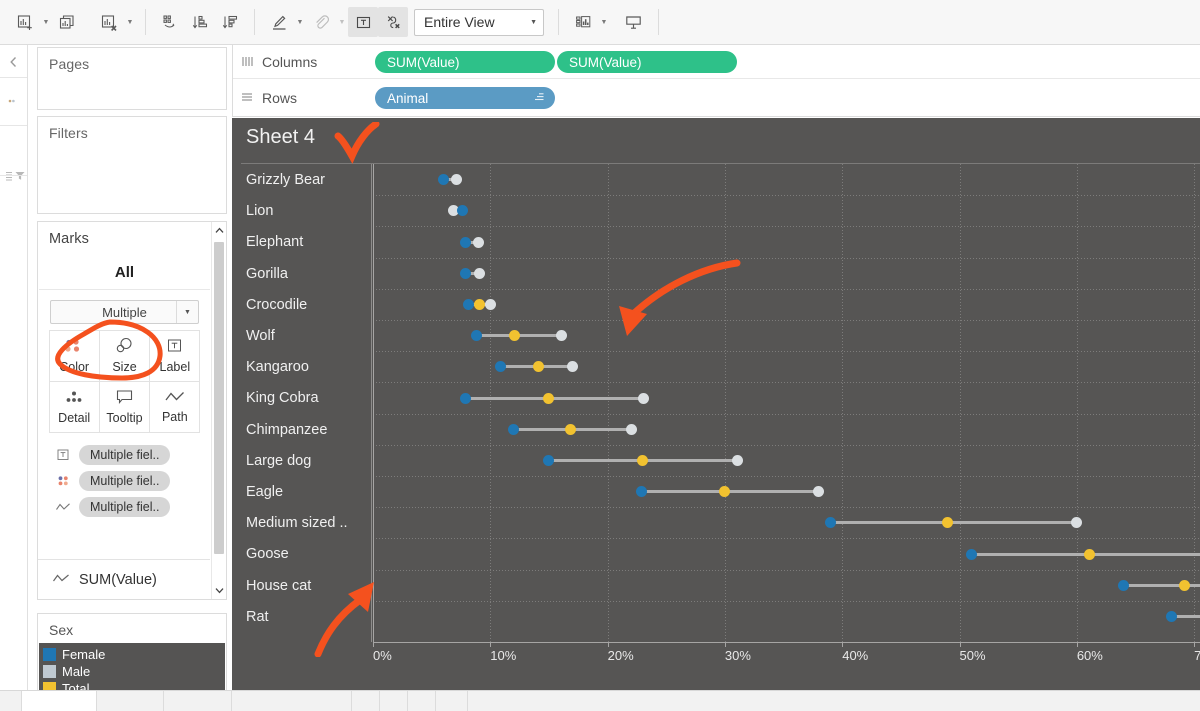  I want to click on legend-item-female: Female, so click(134, 654).